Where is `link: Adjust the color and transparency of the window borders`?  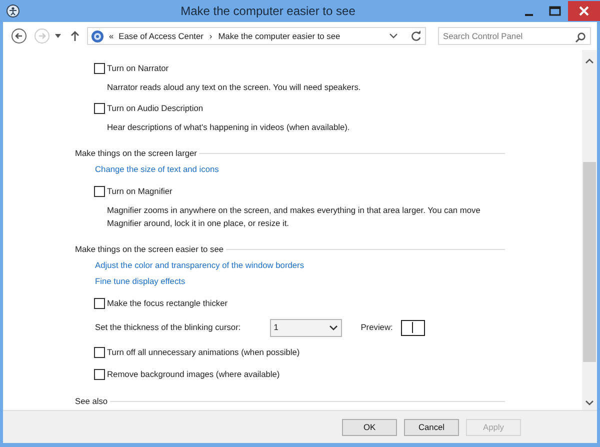 link: Adjust the color and transparency of the window borders is located at coordinates (199, 265).